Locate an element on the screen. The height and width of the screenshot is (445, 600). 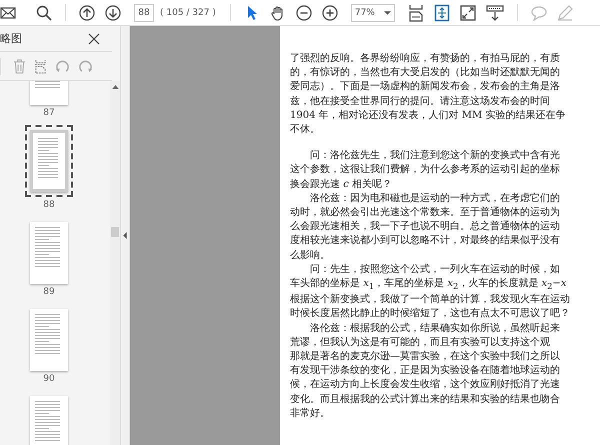
text-line: 变化。而且根据我的公式计算出来的结果和实验的结果也吻合 is located at coordinates (425, 399).